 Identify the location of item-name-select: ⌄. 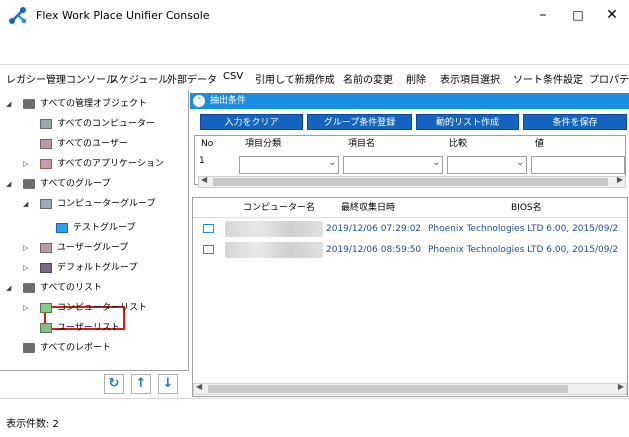
(393, 165).